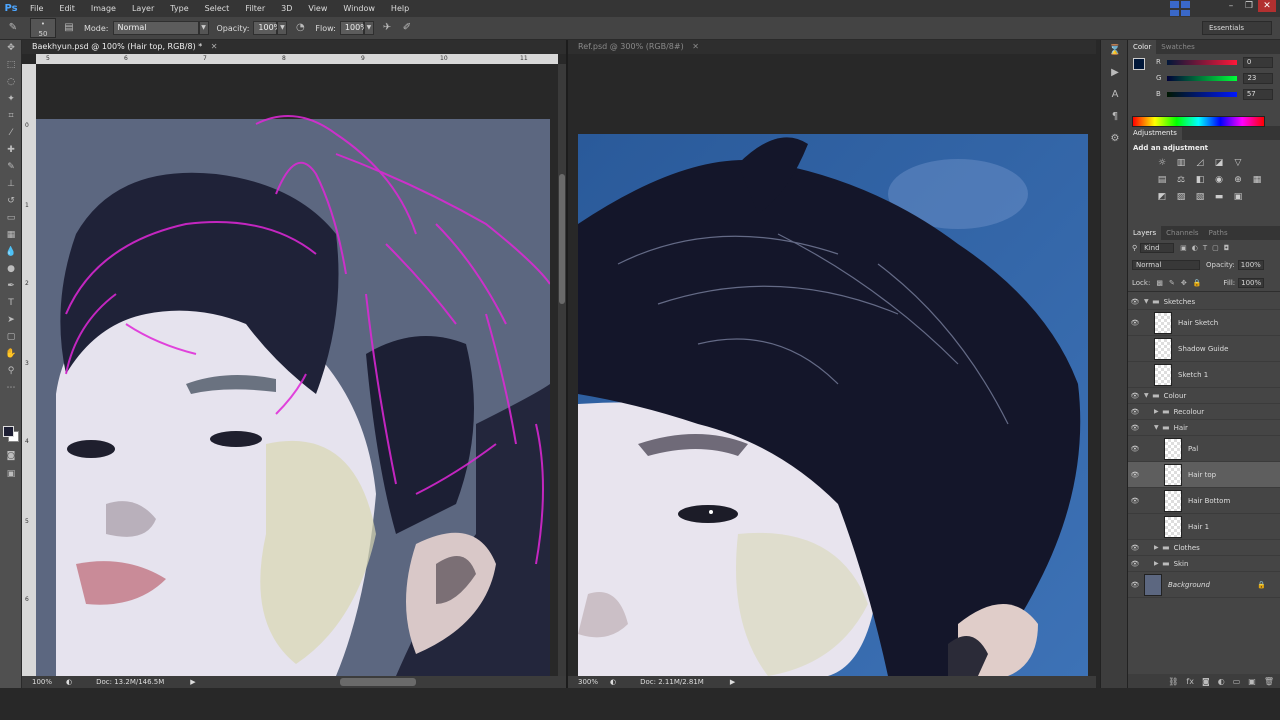 The width and height of the screenshot is (1280, 720). Describe the element at coordinates (179, 8) in the screenshot. I see `menu-type: Type` at that location.